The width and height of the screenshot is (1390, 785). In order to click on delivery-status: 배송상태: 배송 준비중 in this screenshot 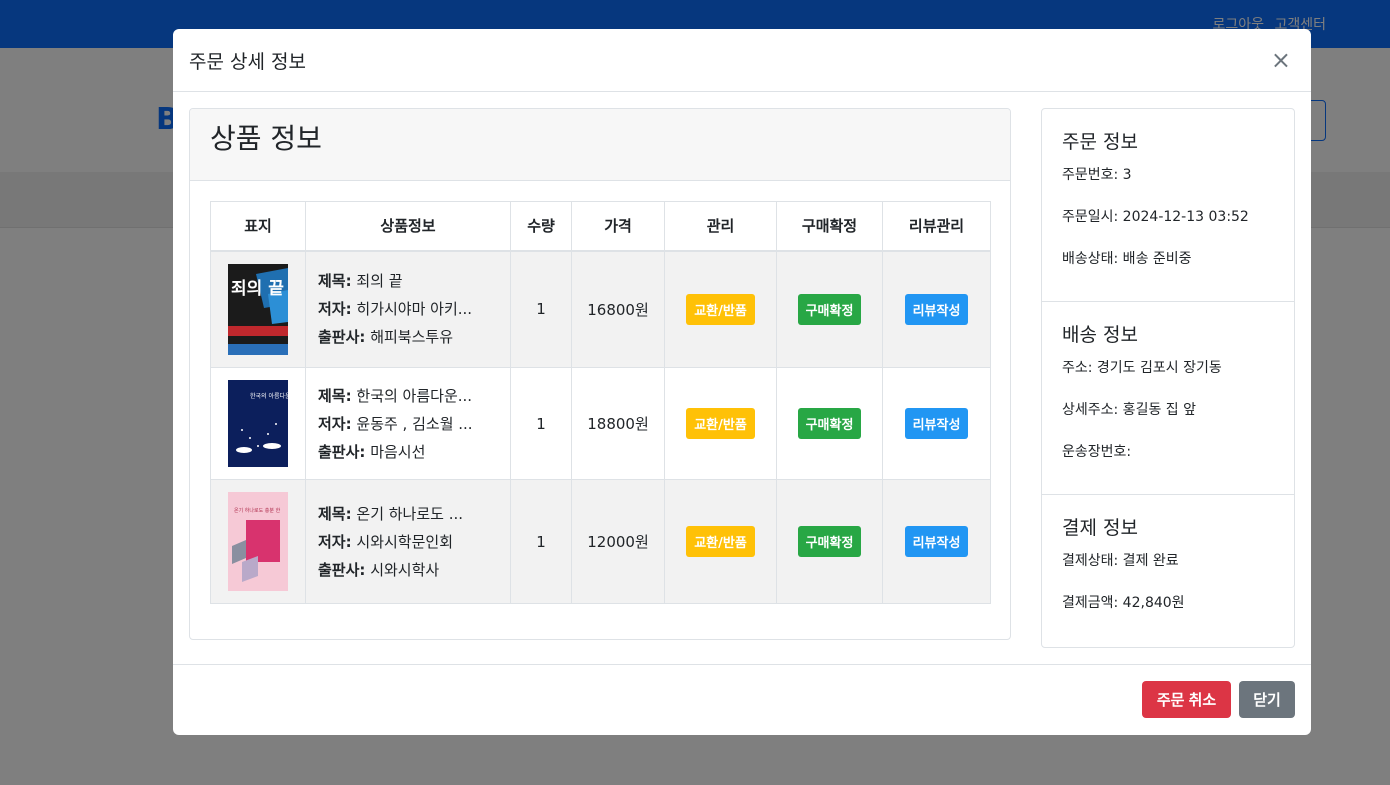, I will do `click(1127, 259)`.